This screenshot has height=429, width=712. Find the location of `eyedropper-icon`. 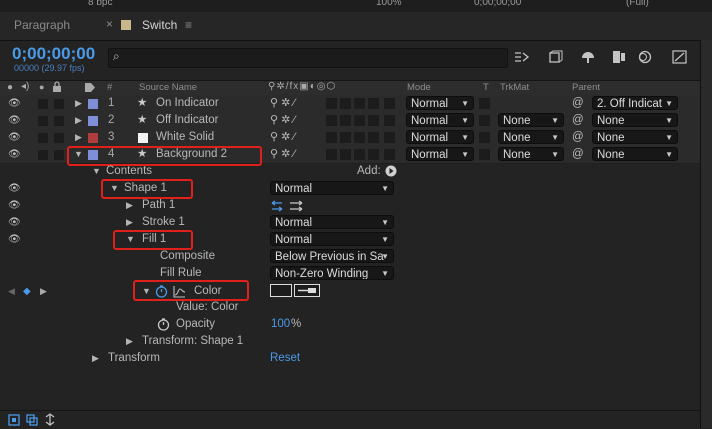

eyedropper-icon is located at coordinates (307, 290).